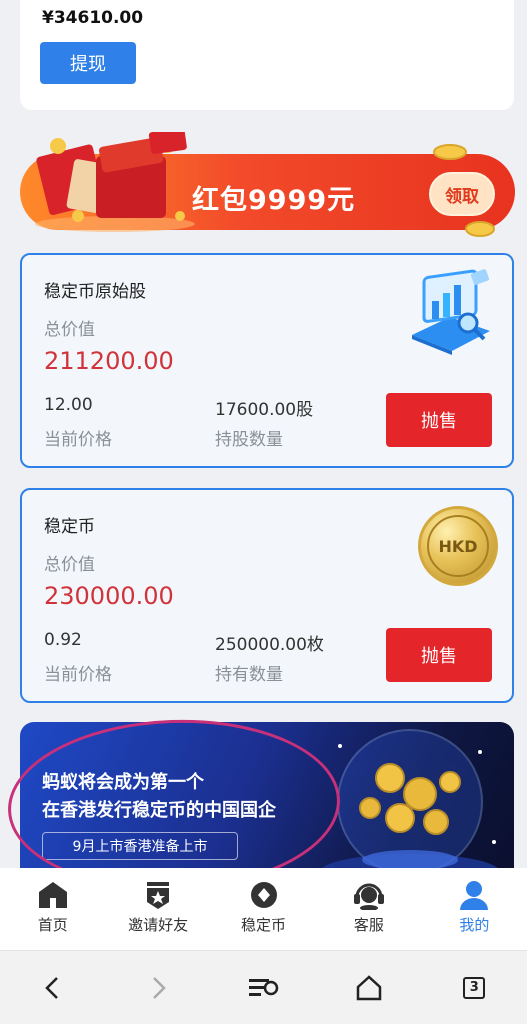  I want to click on menu-button, so click(263, 988).